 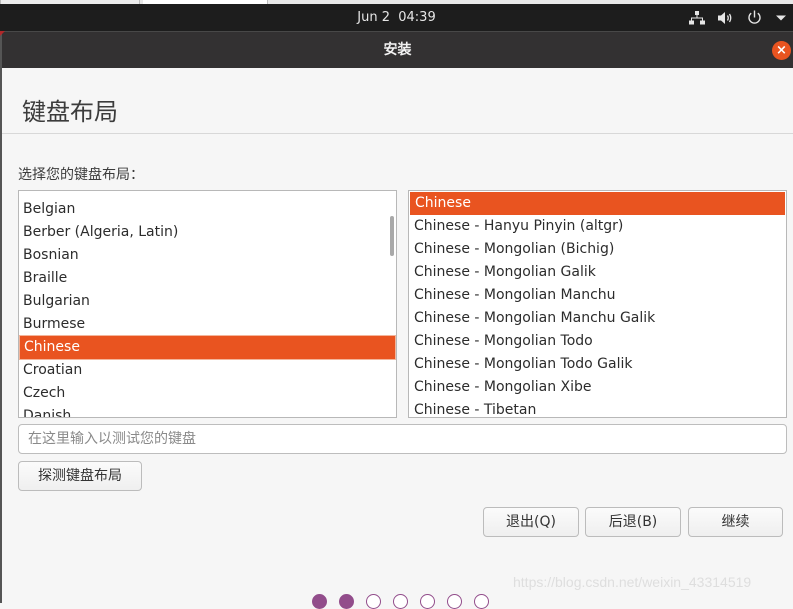 I want to click on variant-list-item: Chinese - Mongolian Todo, so click(x=597, y=341).